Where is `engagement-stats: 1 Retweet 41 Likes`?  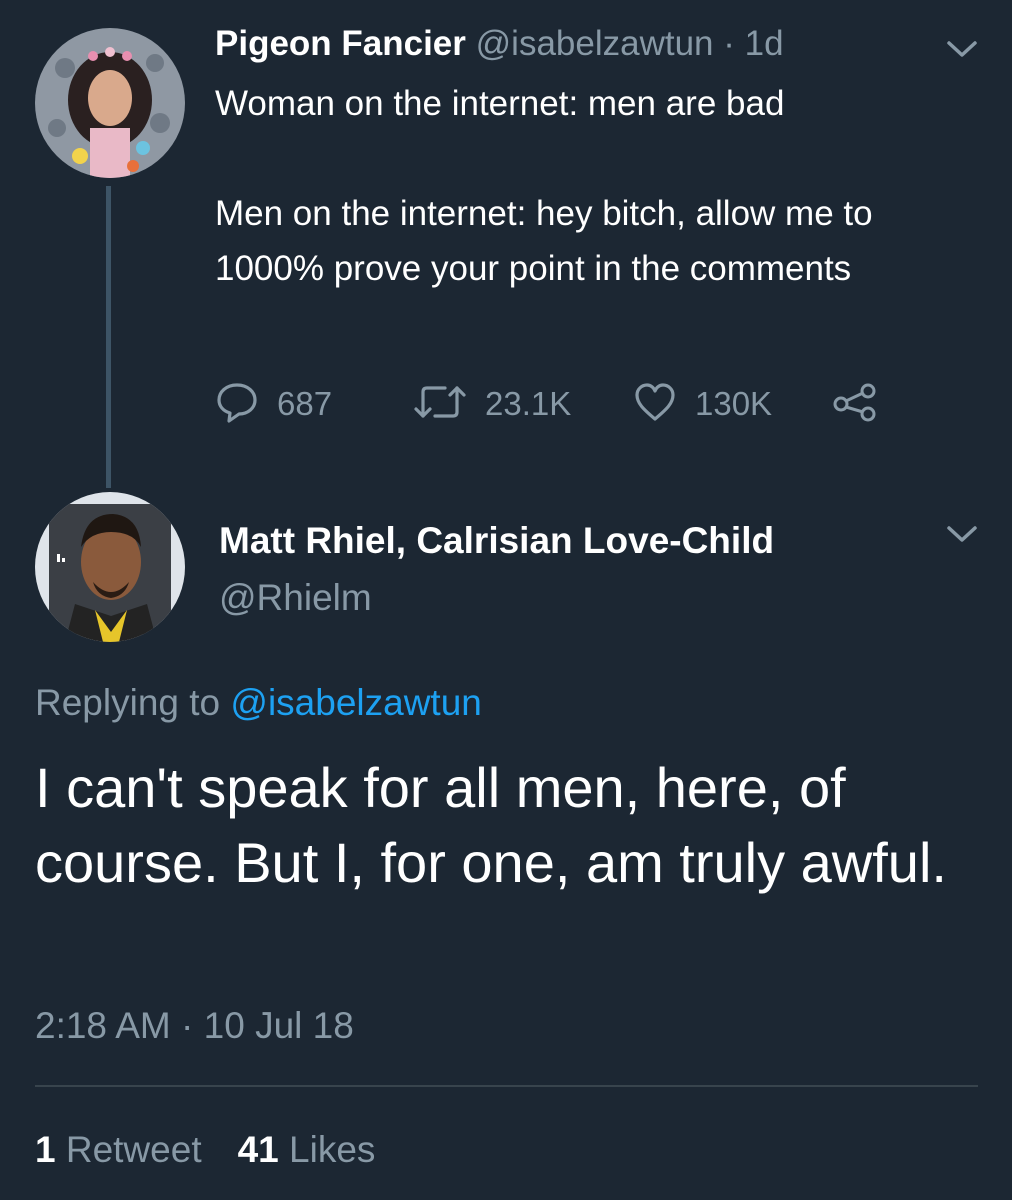 engagement-stats: 1 Retweet 41 Likes is located at coordinates (205, 1150).